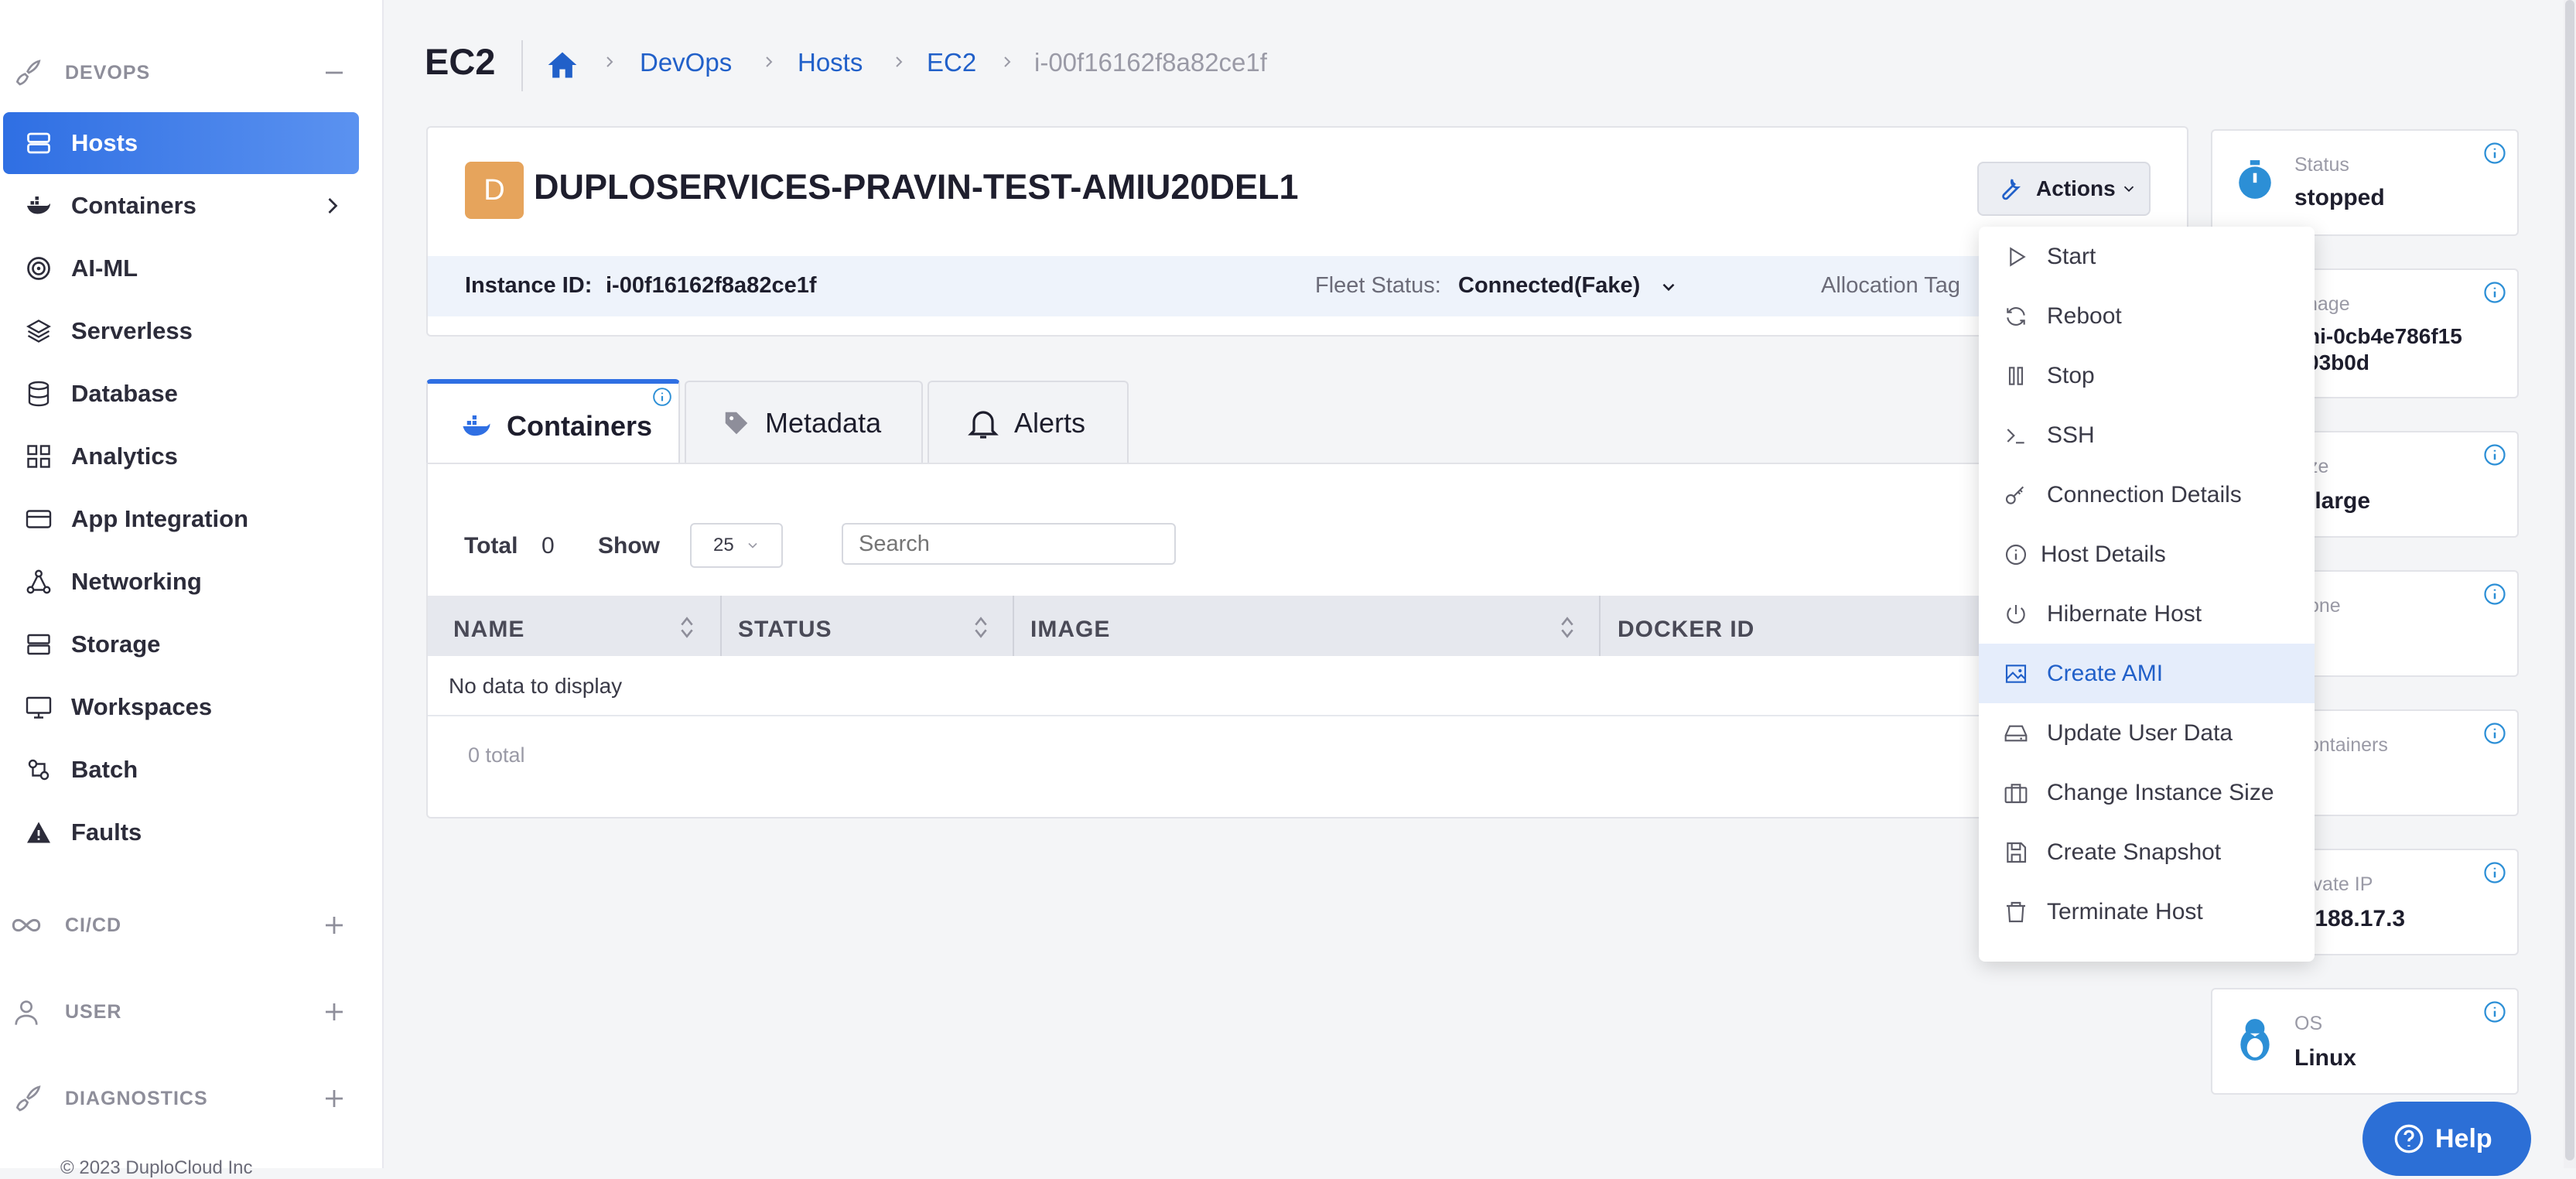 This screenshot has height=1179, width=2576. I want to click on menu-item-start: Start, so click(2147, 256).